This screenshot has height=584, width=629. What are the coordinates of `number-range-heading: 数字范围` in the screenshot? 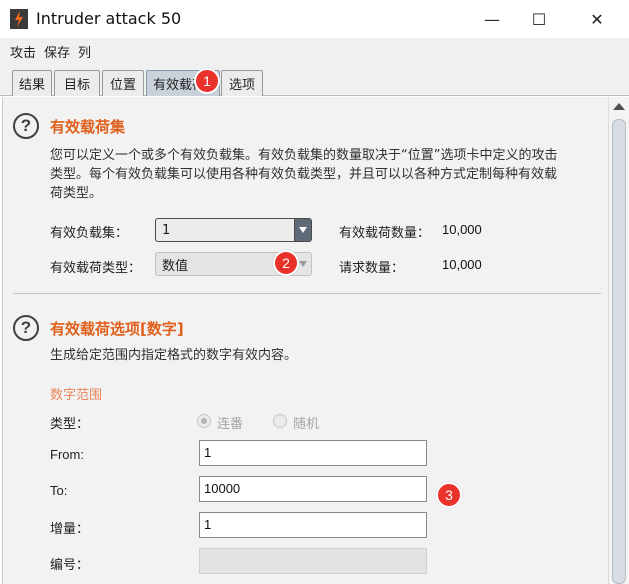 It's located at (76, 395).